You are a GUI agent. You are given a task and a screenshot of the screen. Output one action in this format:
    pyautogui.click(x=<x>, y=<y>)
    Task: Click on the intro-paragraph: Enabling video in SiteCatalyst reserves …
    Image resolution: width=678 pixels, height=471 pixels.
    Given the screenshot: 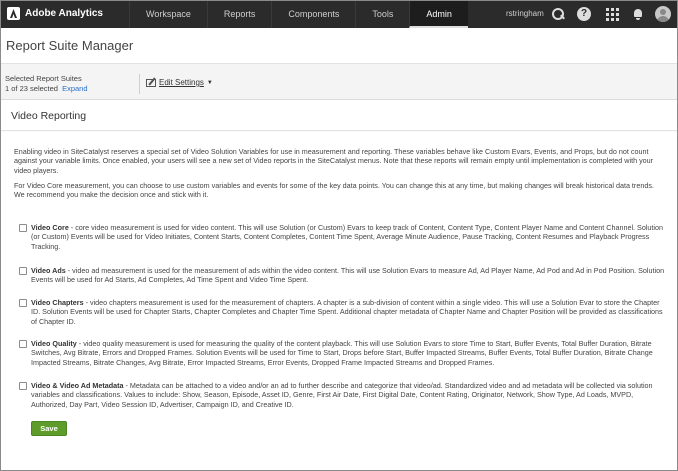 What is the action you would take?
    pyautogui.click(x=334, y=161)
    